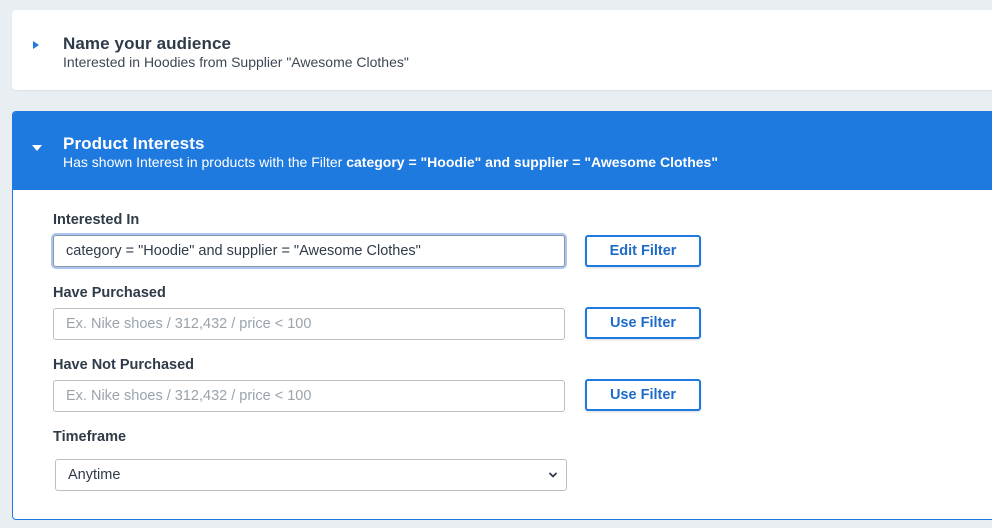 This screenshot has height=528, width=992. Describe the element at coordinates (37, 148) in the screenshot. I see `caret-down-icon` at that location.